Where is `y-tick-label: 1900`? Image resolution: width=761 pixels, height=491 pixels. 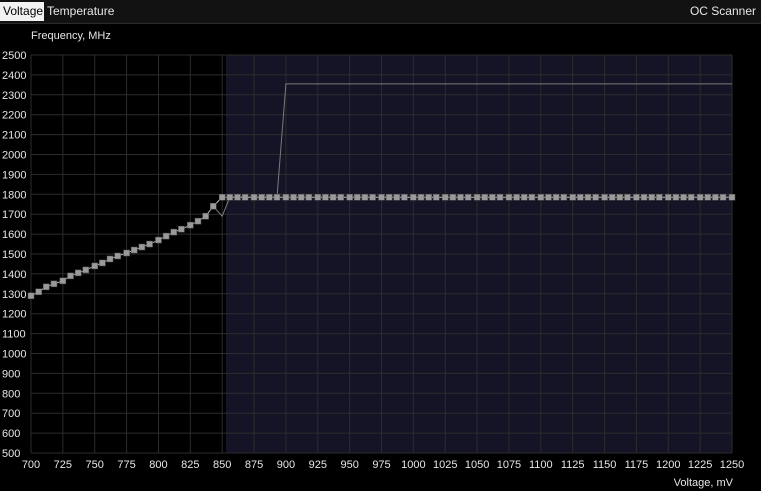 y-tick-label: 1900 is located at coordinates (14, 175).